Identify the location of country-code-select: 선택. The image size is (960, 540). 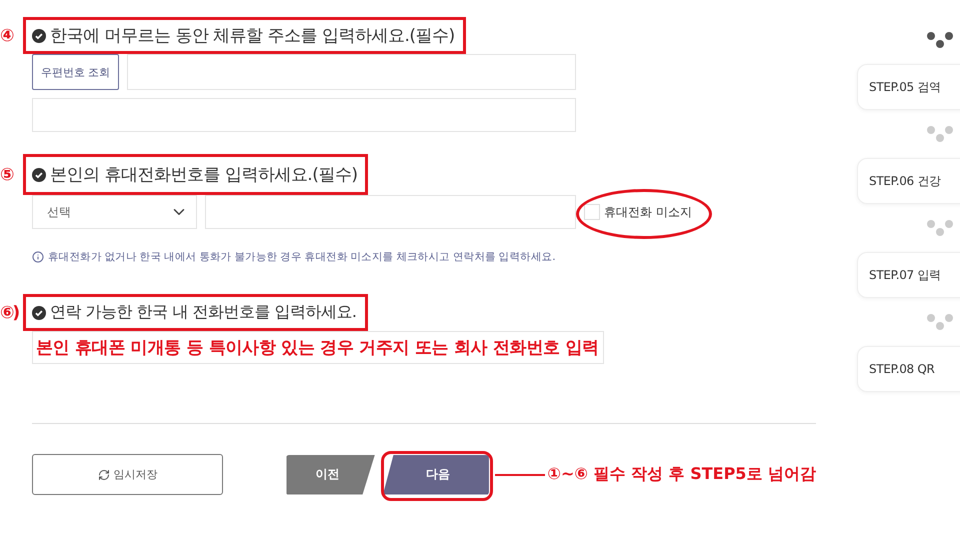
(114, 212).